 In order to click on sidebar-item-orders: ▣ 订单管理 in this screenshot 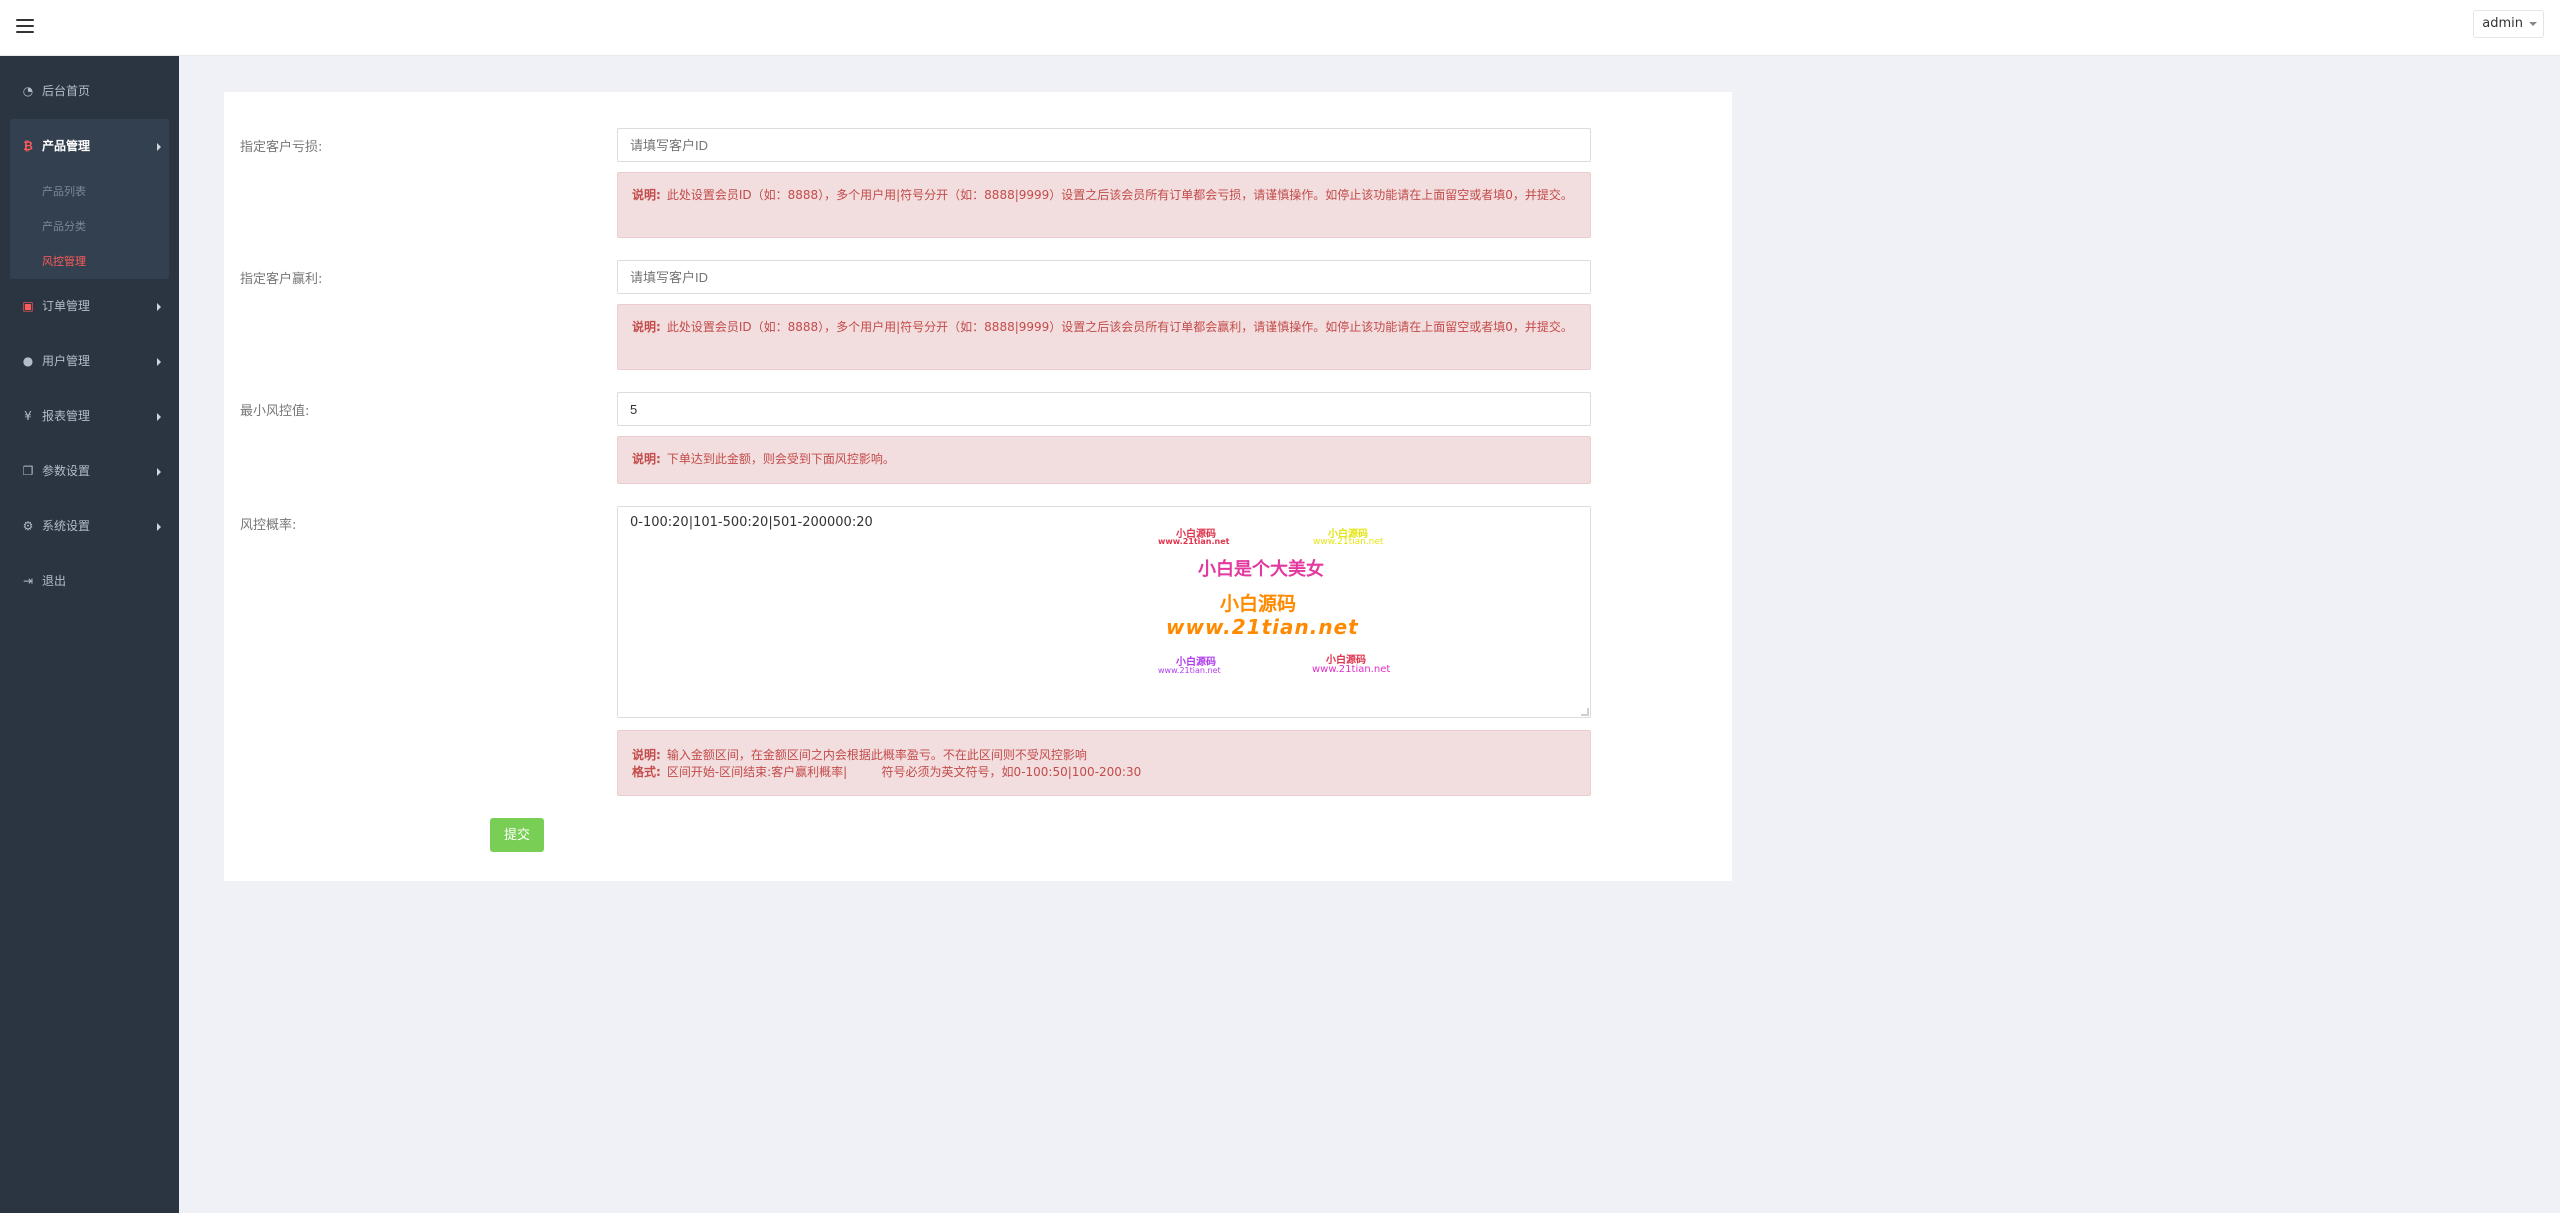, I will do `click(89, 306)`.